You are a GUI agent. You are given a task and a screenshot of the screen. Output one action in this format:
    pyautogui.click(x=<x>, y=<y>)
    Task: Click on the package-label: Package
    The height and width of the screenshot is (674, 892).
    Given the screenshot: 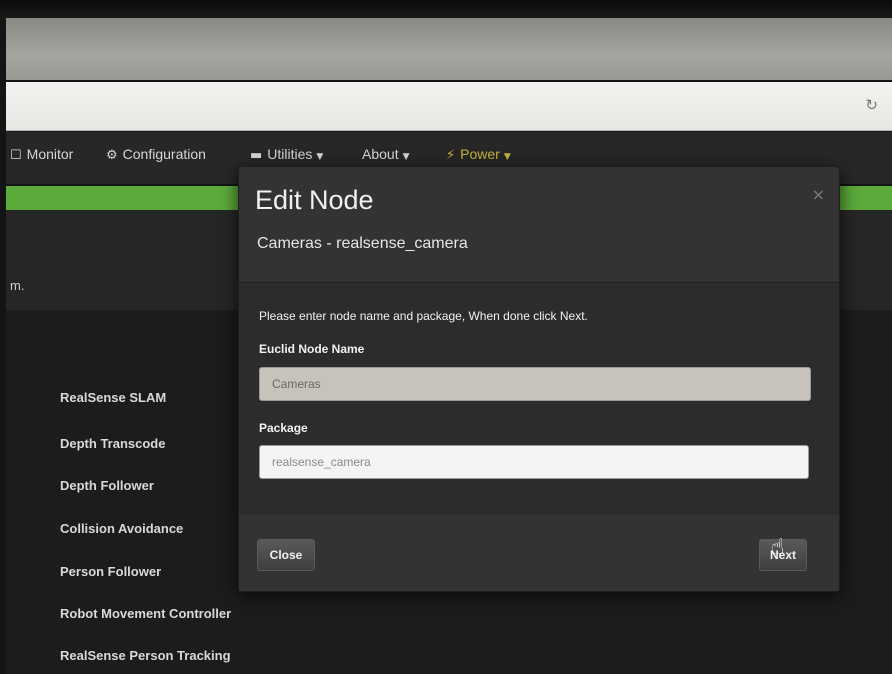 What is the action you would take?
    pyautogui.click(x=283, y=428)
    